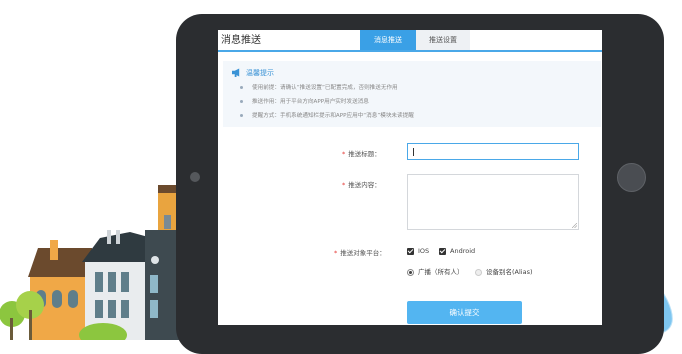 This screenshot has width=682, height=354. What do you see at coordinates (260, 73) in the screenshot?
I see `tips-title: 温馨提示` at bounding box center [260, 73].